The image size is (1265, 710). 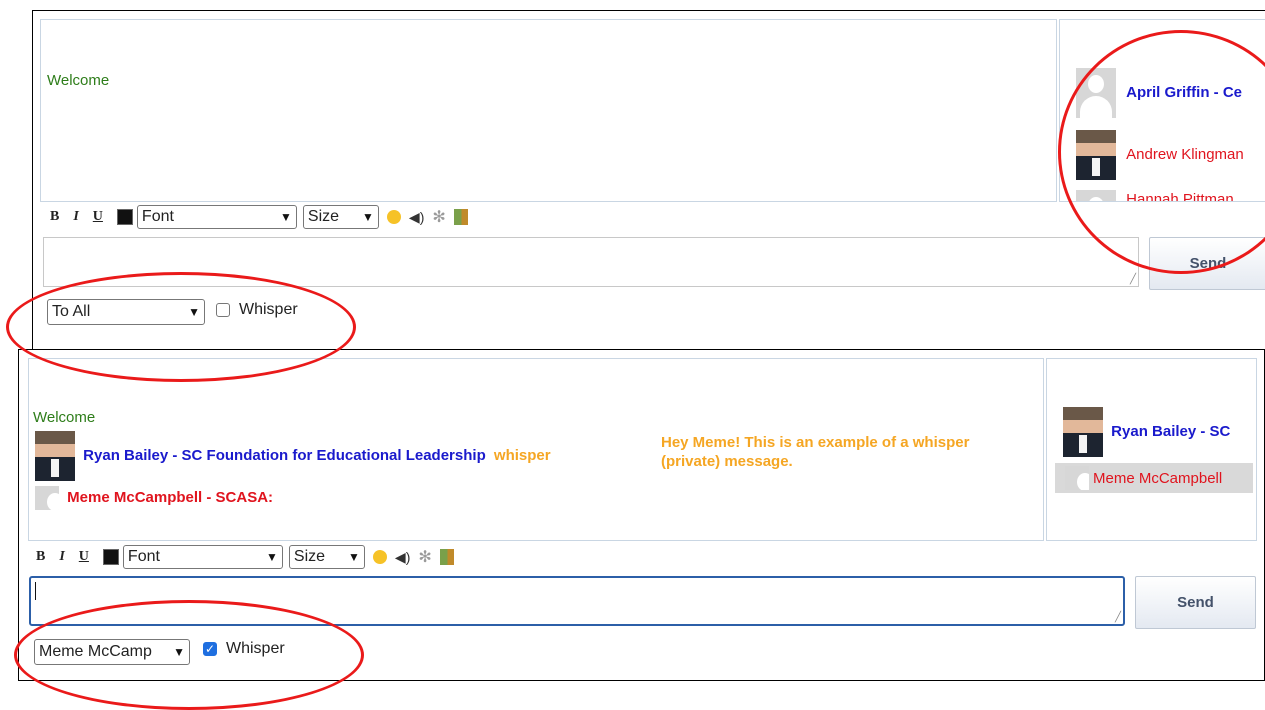 I want to click on bottom-format-toolbar: B I U Font ▼ Size ▼ ◀) ✻, so click(x=249, y=557).